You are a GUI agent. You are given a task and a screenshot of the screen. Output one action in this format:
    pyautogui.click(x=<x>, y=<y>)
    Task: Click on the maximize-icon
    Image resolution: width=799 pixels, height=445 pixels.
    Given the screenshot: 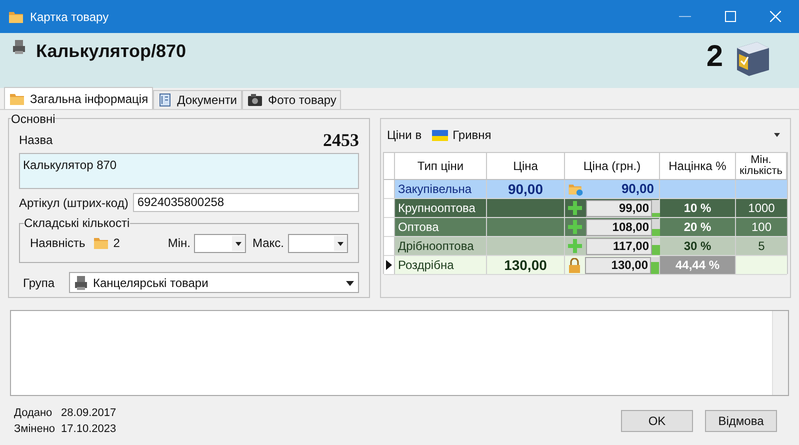 What is the action you would take?
    pyautogui.click(x=730, y=16)
    